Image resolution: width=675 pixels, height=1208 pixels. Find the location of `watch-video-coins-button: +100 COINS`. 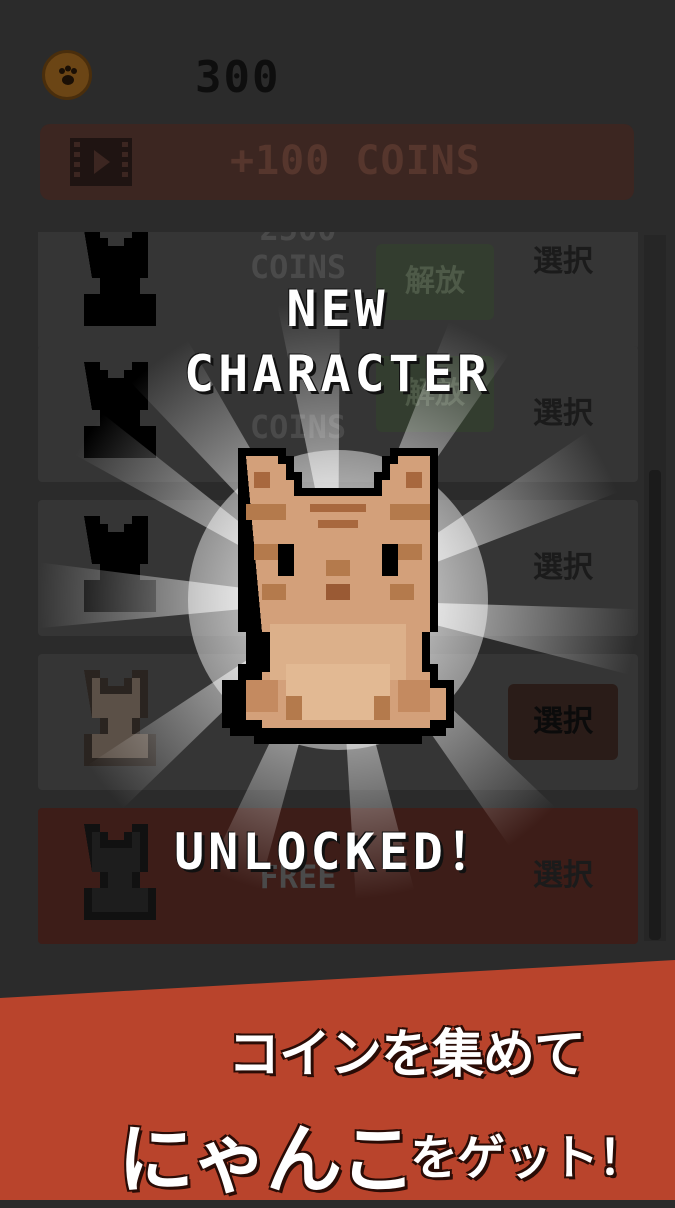

watch-video-coins-button: +100 COINS is located at coordinates (337, 162).